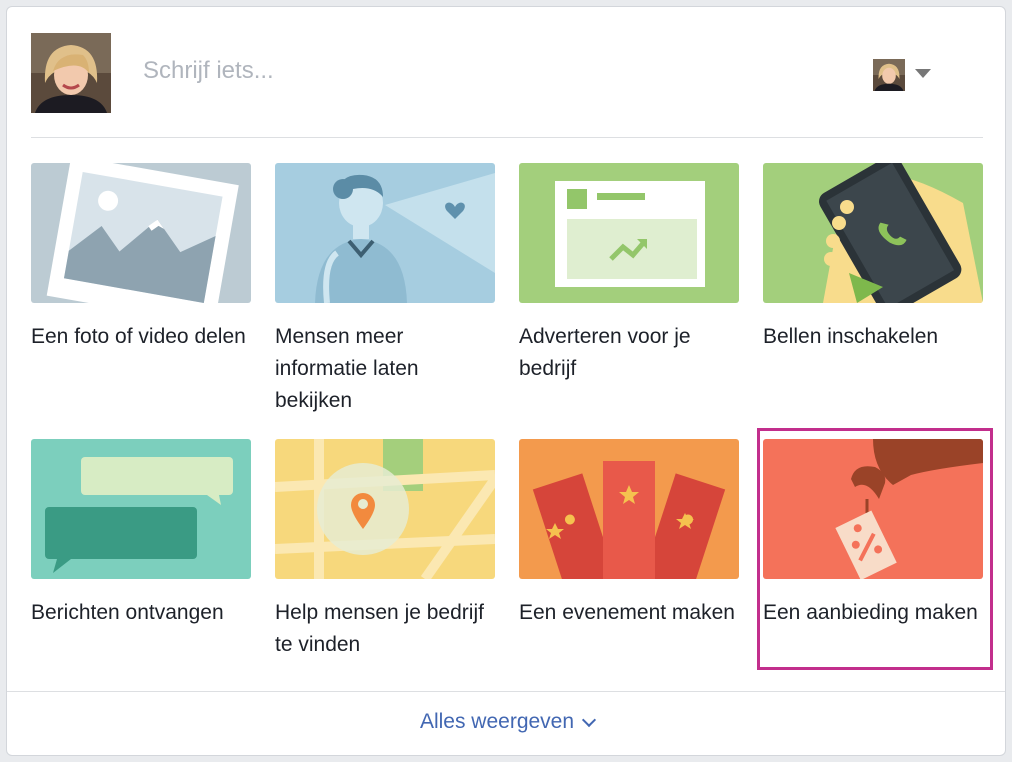  I want to click on map-pin-icon, so click(385, 509).